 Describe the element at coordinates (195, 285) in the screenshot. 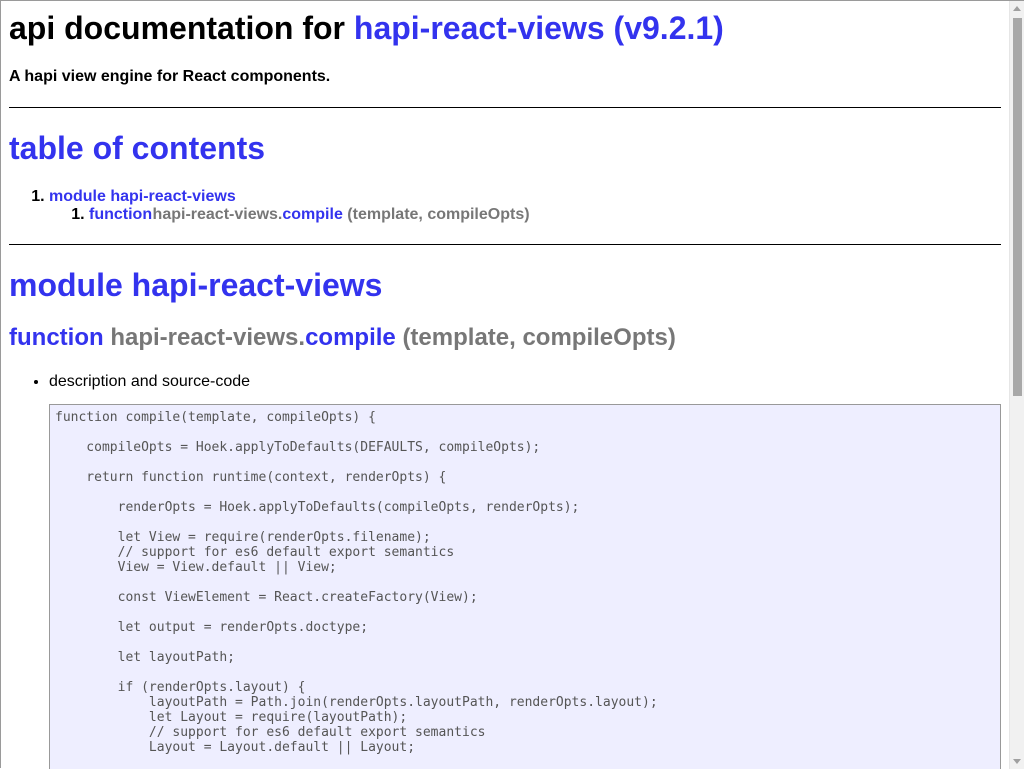

I see `module-heading: module hapi-react-views` at that location.